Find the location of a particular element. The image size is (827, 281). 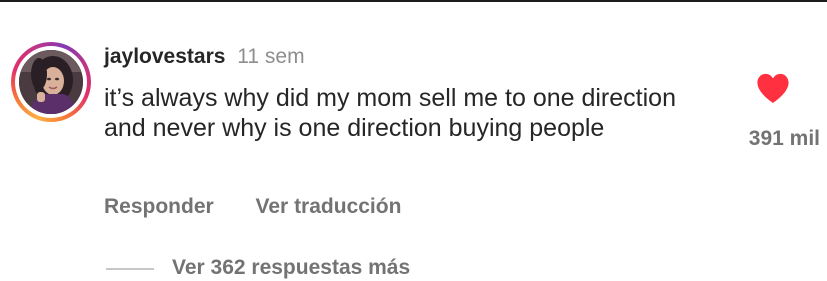

avatar-ring-gap is located at coordinates (51, 82).